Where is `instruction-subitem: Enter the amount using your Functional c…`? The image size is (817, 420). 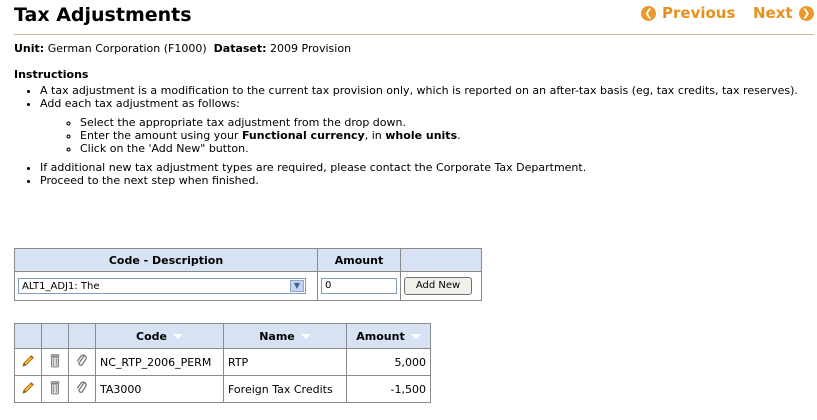
instruction-subitem: Enter the amount using your Functional c… is located at coordinates (448, 135).